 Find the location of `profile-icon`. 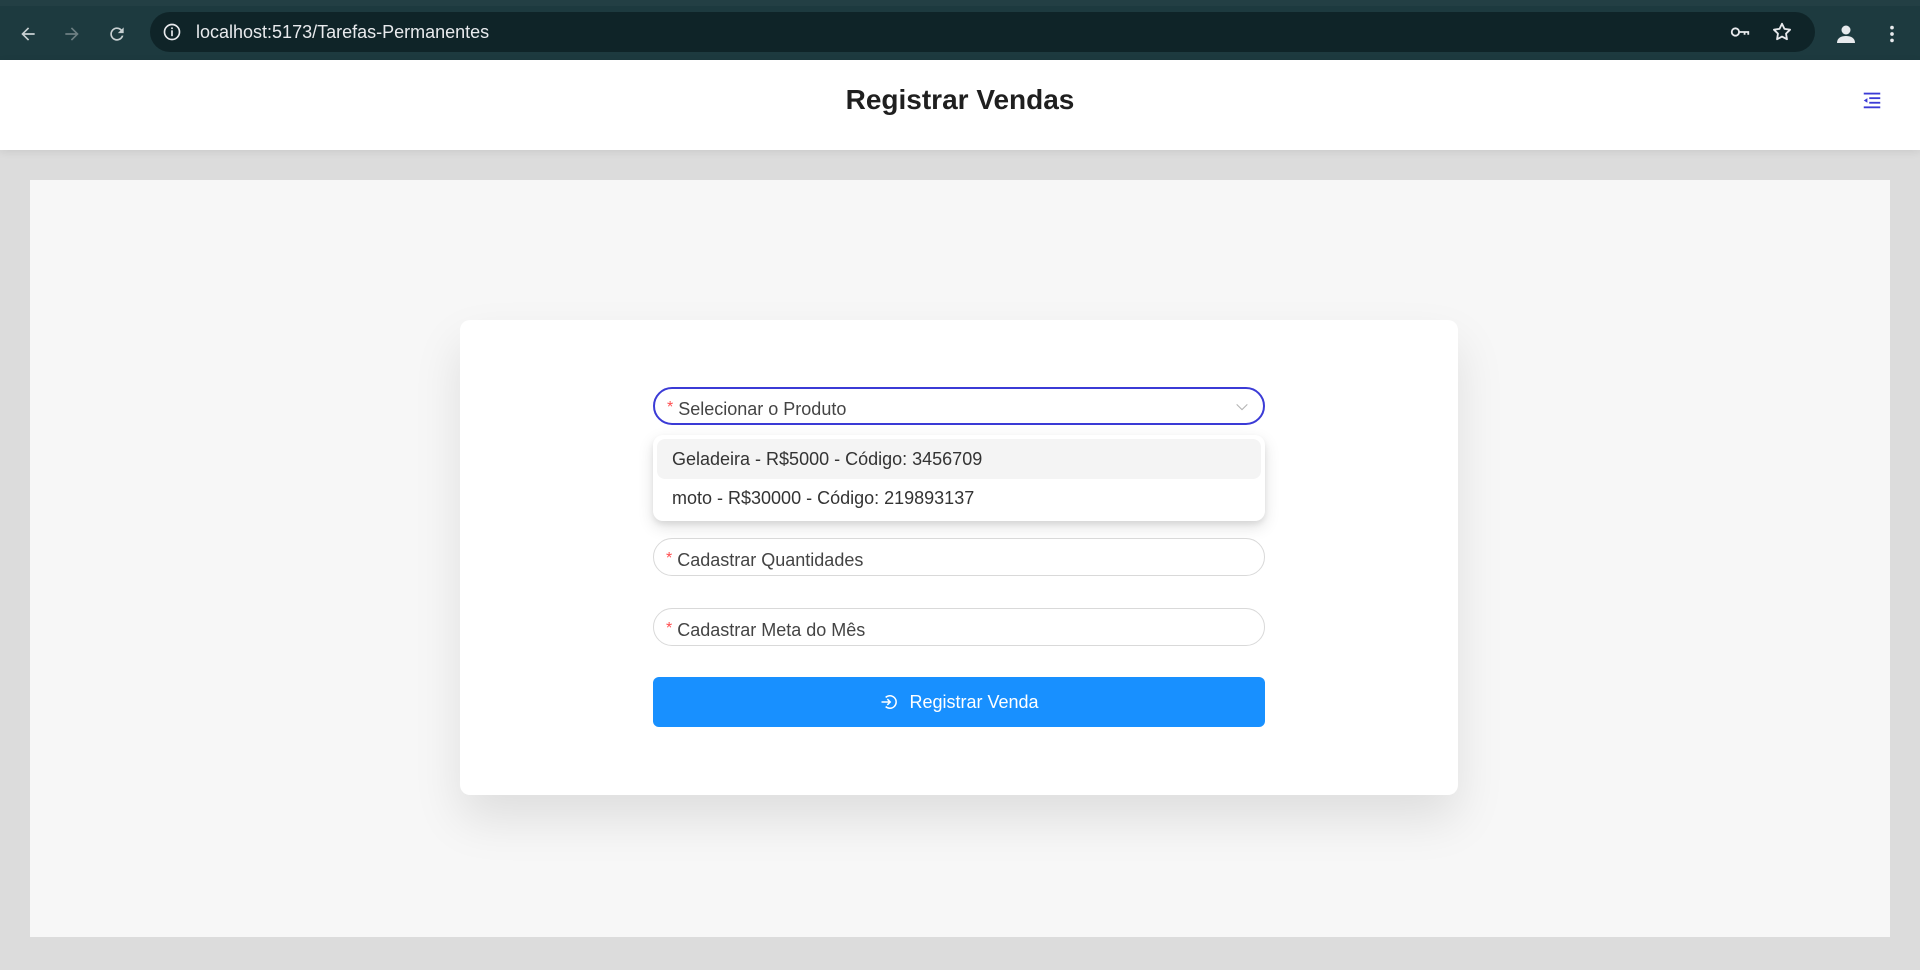

profile-icon is located at coordinates (1846, 34).